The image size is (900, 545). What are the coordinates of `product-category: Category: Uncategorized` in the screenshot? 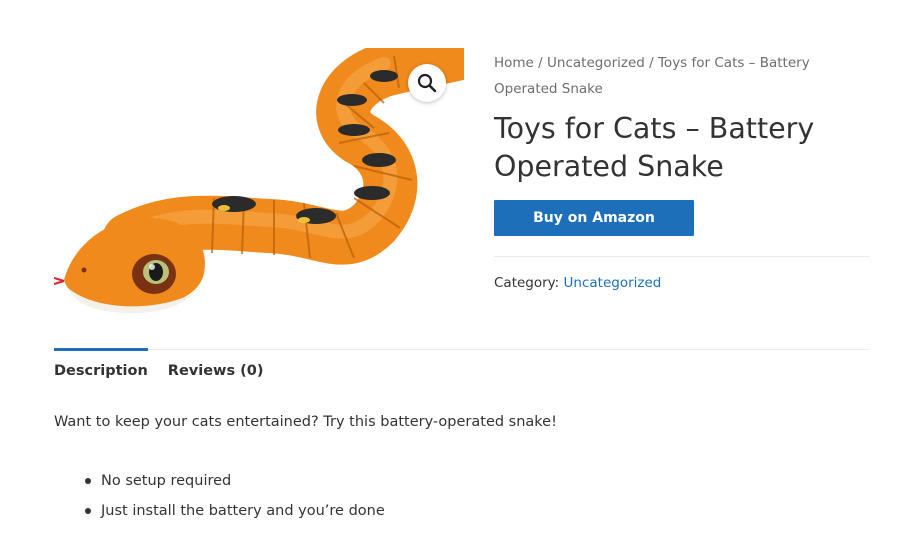 It's located at (681, 283).